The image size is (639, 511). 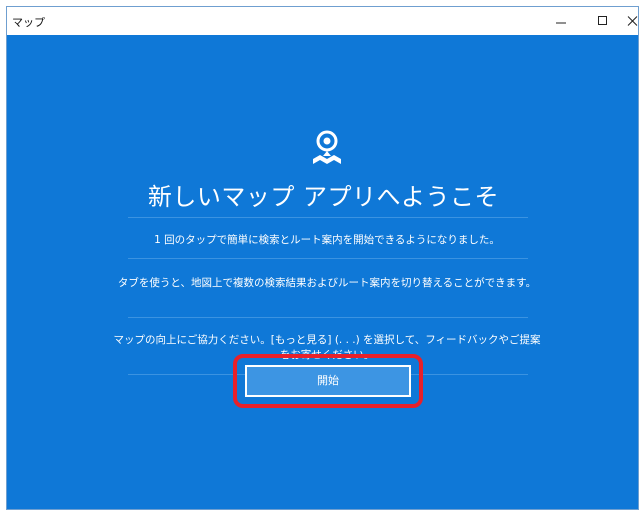 What do you see at coordinates (327, 240) in the screenshot?
I see `info-message-1: 1 回のタップで簡単に検索とルート案内を開始できるようになりました。` at bounding box center [327, 240].